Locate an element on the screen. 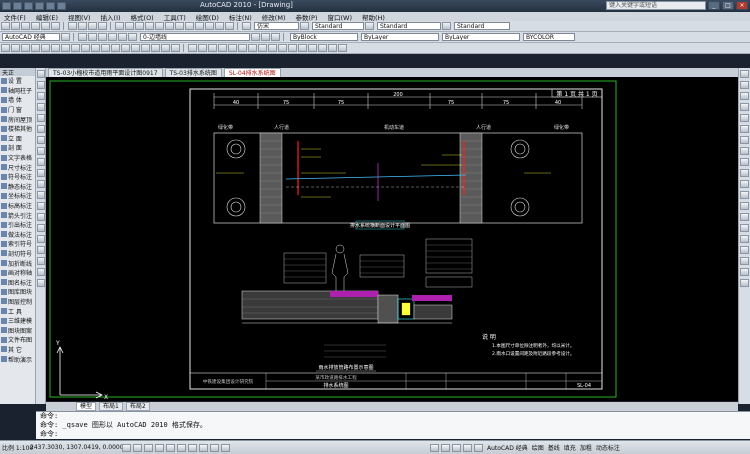 The height and width of the screenshot is (454, 750). menu-file: 文件(F) is located at coordinates (15, 17).